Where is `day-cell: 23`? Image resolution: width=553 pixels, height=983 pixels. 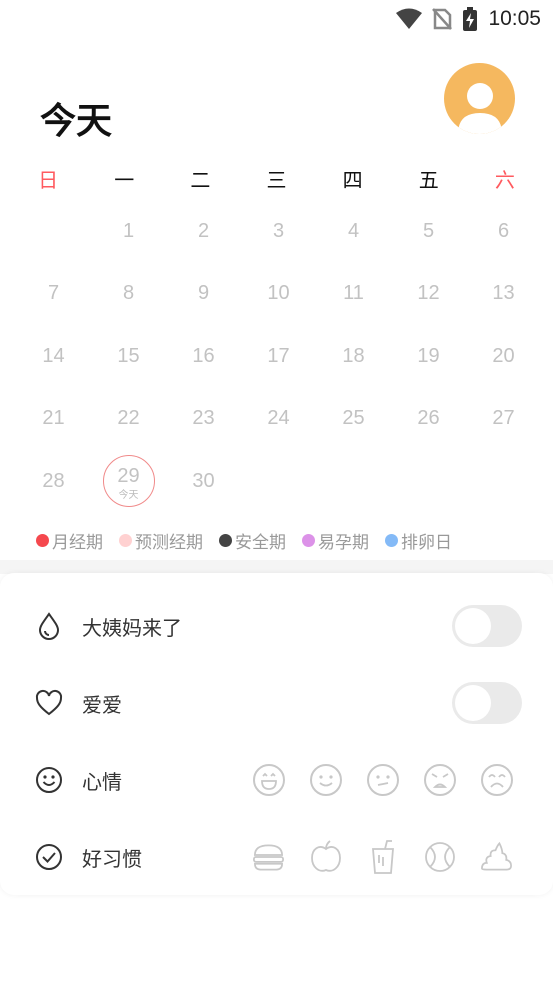 day-cell: 23 is located at coordinates (203, 419).